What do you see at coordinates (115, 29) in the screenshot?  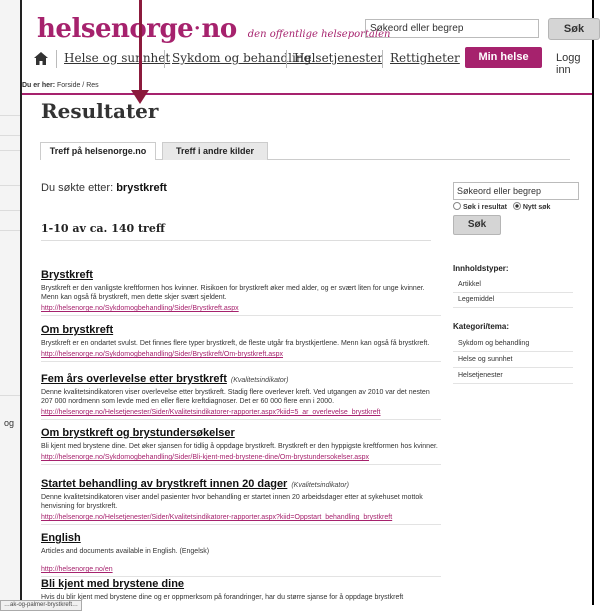 I see `logo-name: helsenorge` at bounding box center [115, 29].